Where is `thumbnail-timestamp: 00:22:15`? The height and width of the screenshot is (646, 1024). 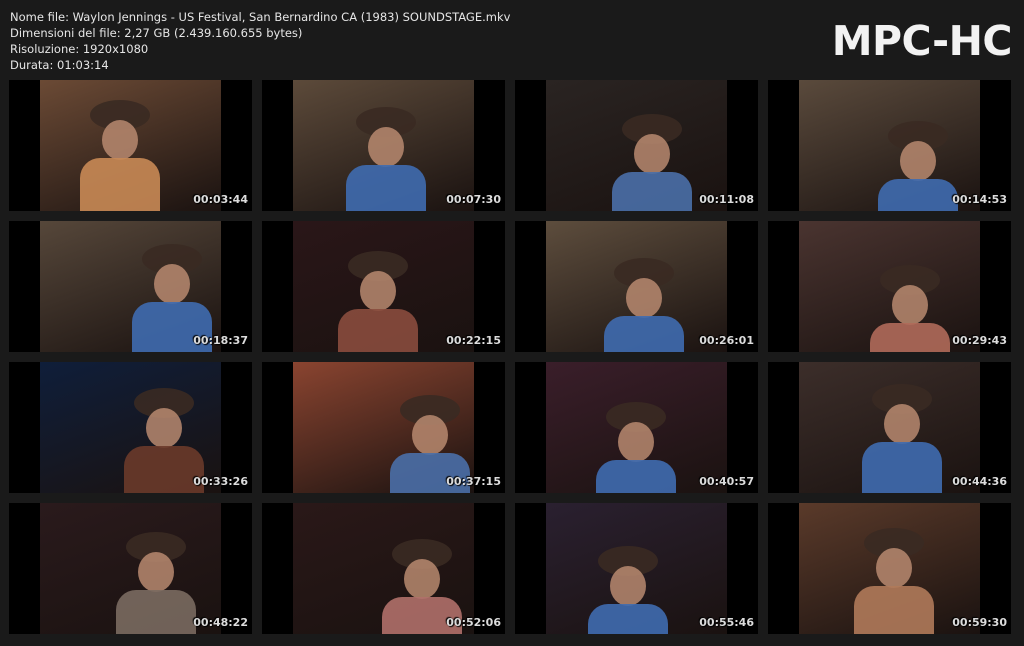
thumbnail-timestamp: 00:22:15 is located at coordinates (473, 340).